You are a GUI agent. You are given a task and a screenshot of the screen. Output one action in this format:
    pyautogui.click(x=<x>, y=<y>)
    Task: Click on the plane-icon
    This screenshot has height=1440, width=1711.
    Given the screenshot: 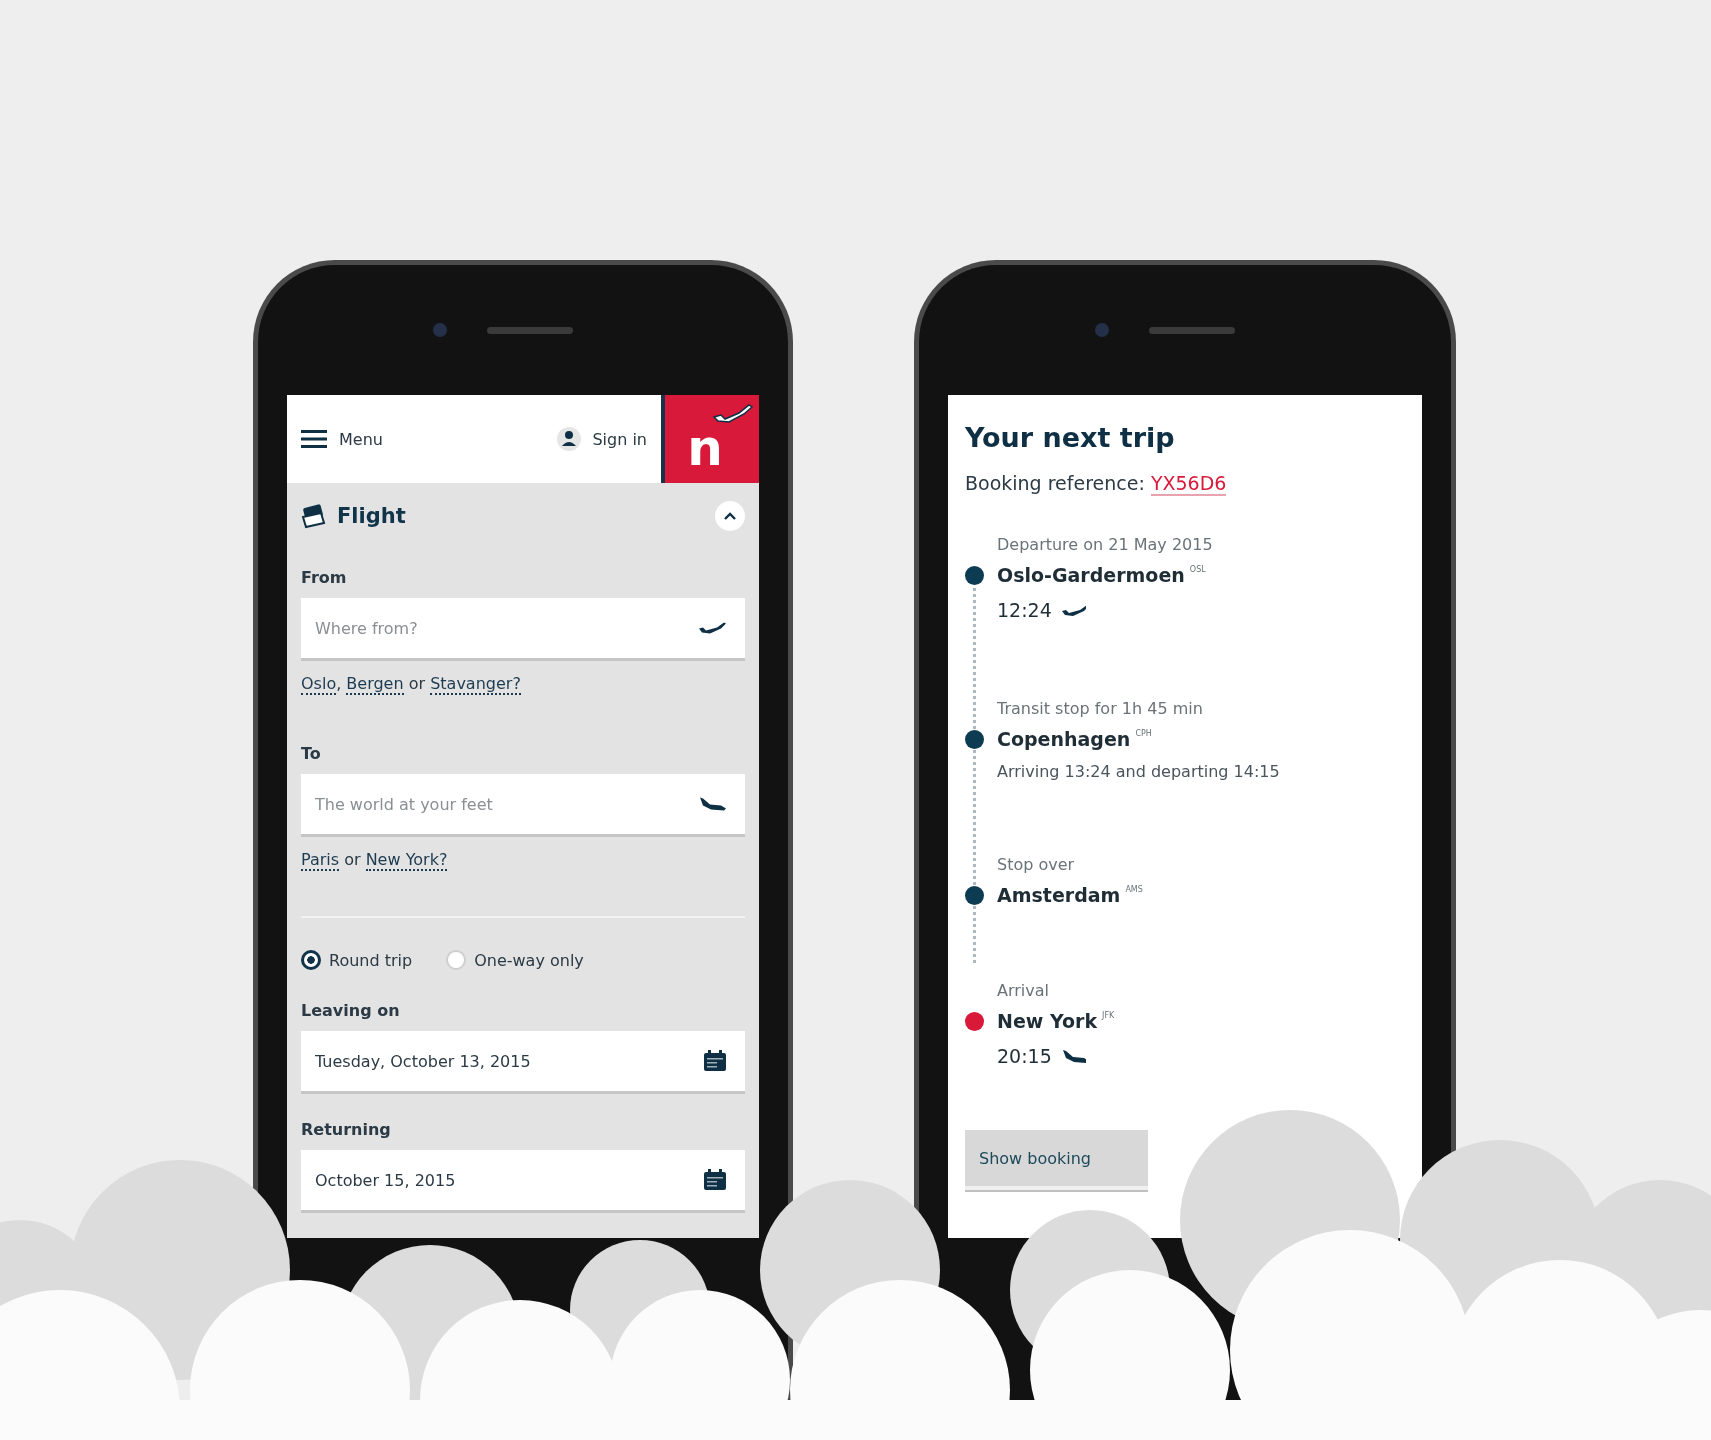 What is the action you would take?
    pyautogui.click(x=733, y=413)
    